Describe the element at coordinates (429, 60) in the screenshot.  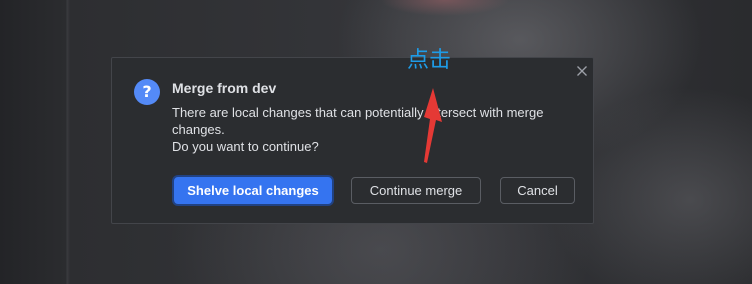
I see `annotation-click-label: 点击` at that location.